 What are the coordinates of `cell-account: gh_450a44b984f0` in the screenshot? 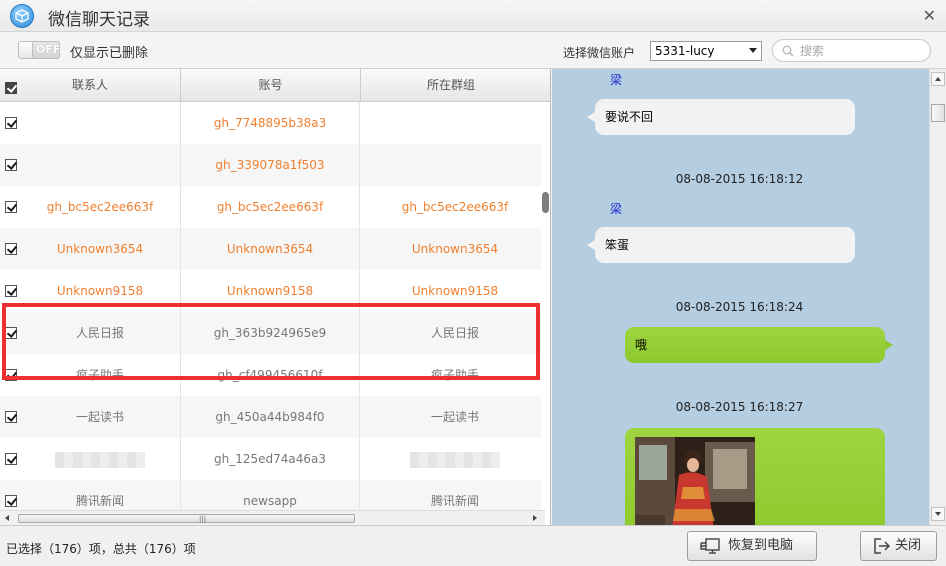 It's located at (270, 417).